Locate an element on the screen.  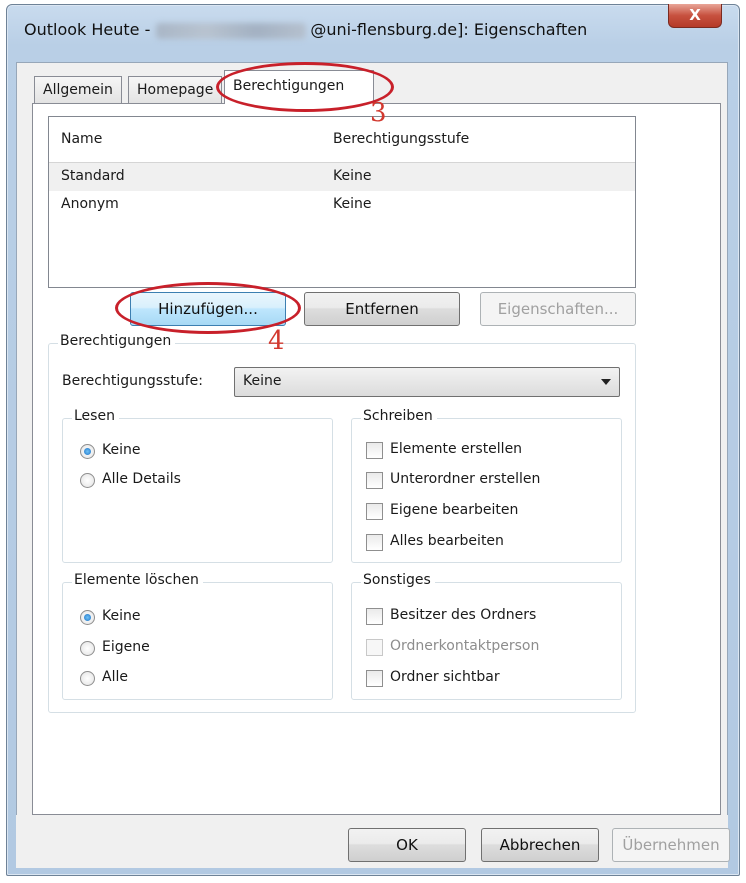
option-label: Elemente erstellen is located at coordinates (456, 449).